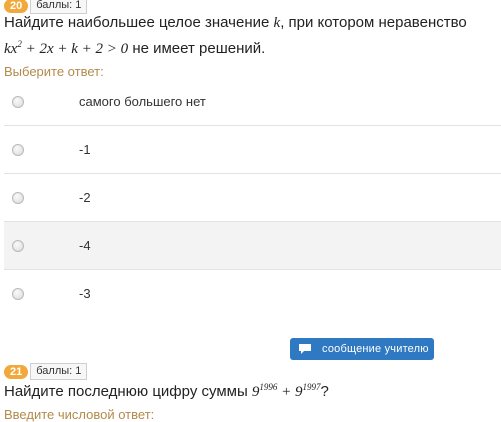  Describe the element at coordinates (85, 293) in the screenshot. I see `option-label: -3` at that location.